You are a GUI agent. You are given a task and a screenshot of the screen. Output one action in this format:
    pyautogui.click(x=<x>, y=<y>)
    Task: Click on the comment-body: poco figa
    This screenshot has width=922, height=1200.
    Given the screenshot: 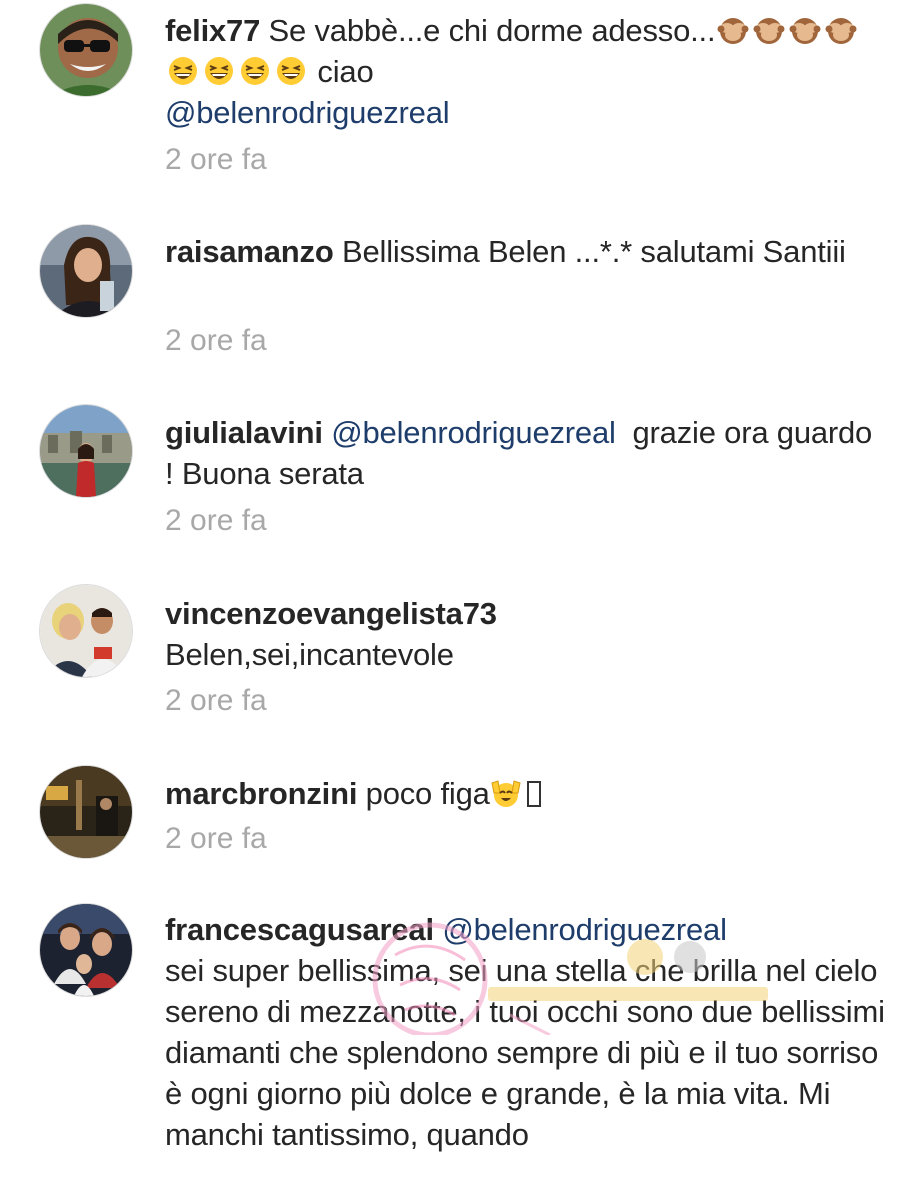 What is the action you would take?
    pyautogui.click(x=427, y=793)
    